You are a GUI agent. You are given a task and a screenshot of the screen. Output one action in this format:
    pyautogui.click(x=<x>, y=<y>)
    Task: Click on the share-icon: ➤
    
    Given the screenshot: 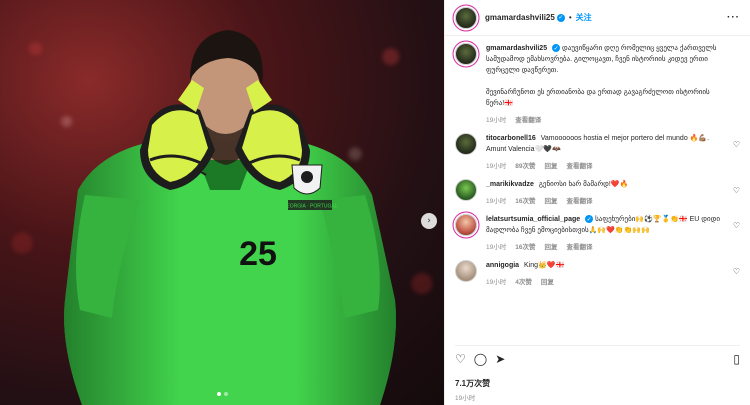 What is the action you would take?
    pyautogui.click(x=500, y=359)
    